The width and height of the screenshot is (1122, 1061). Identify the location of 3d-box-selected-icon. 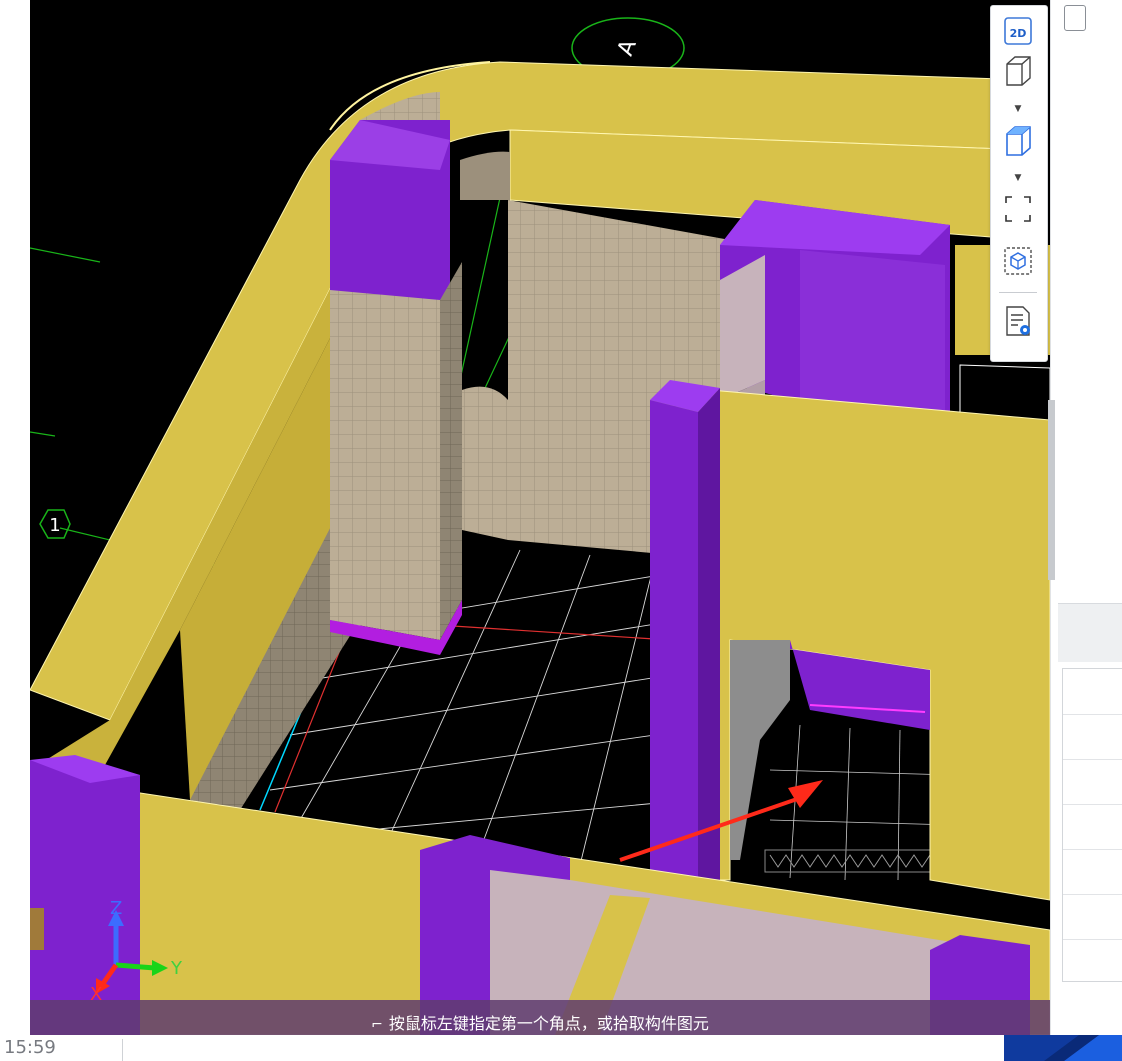
(1018, 141).